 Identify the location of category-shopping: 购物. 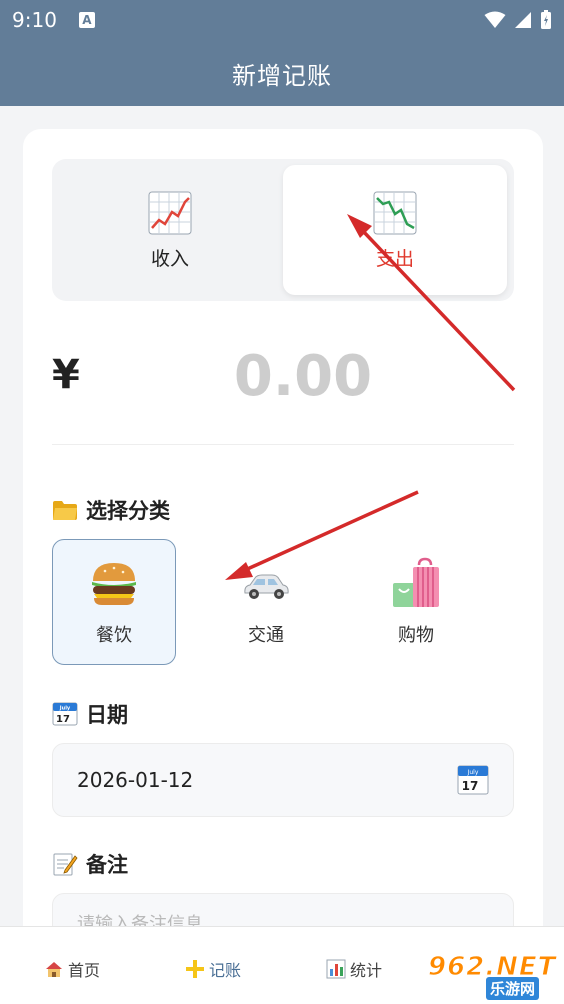
(416, 602).